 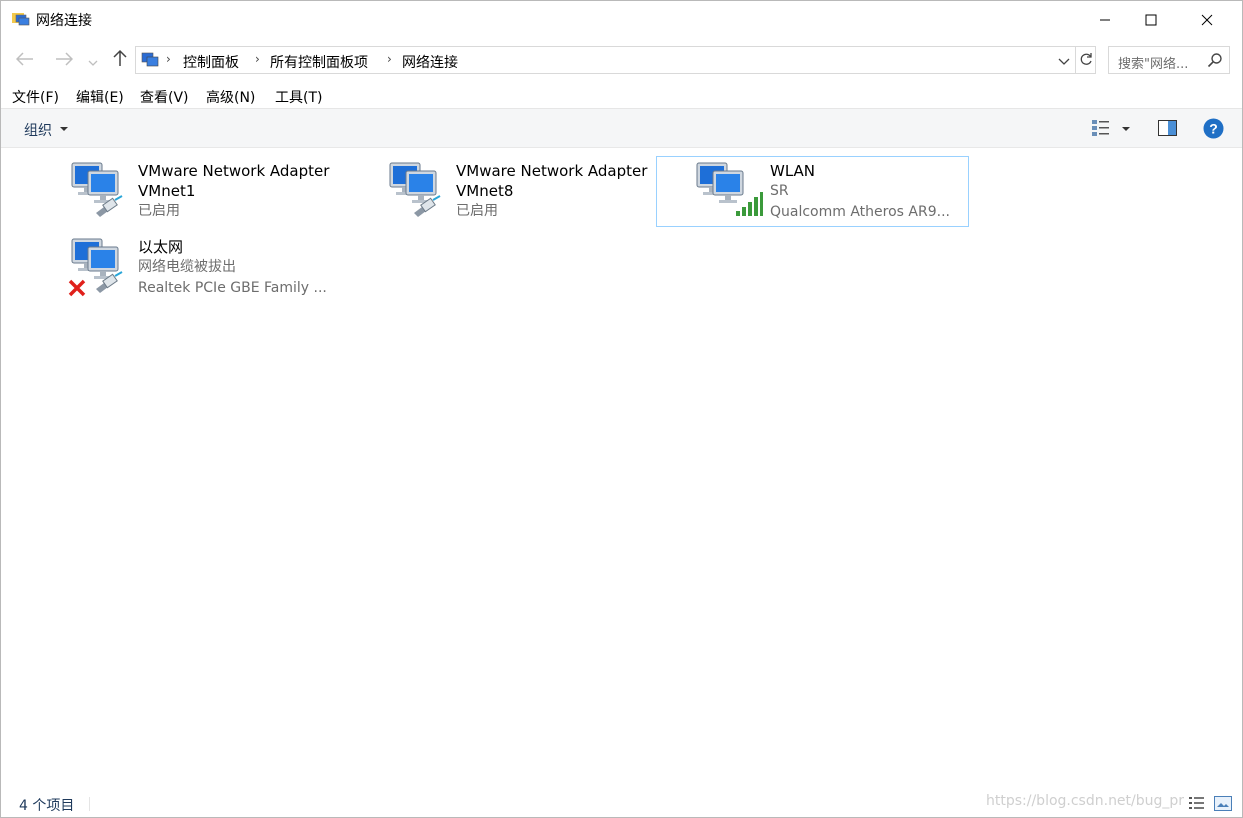 What do you see at coordinates (1196, 803) in the screenshot?
I see `details-view-icon` at bounding box center [1196, 803].